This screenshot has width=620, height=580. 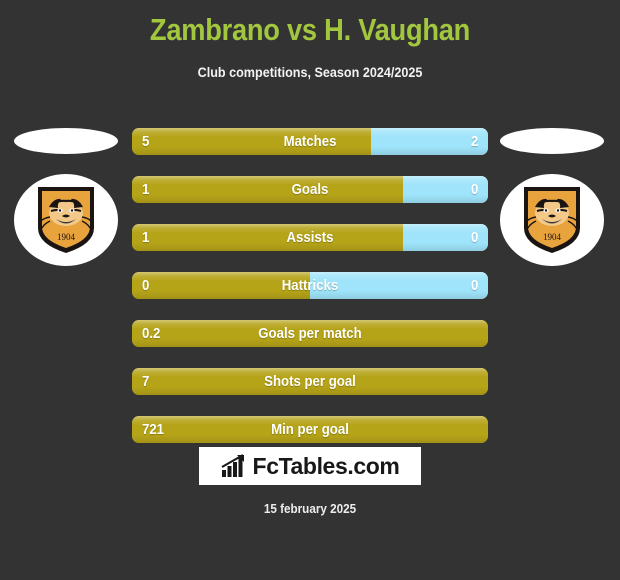 I want to click on stat-row: 7 Shots per goal, so click(x=310, y=381).